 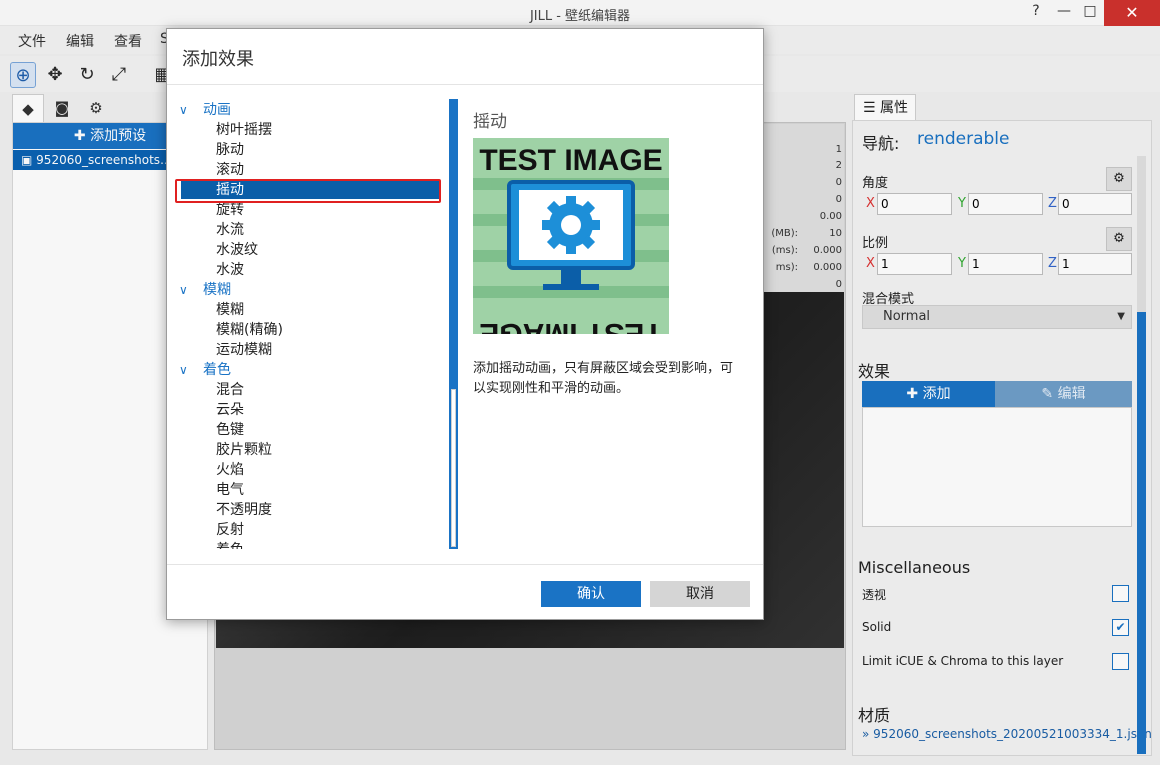 I want to click on tree-item: 电气, so click(x=230, y=489).